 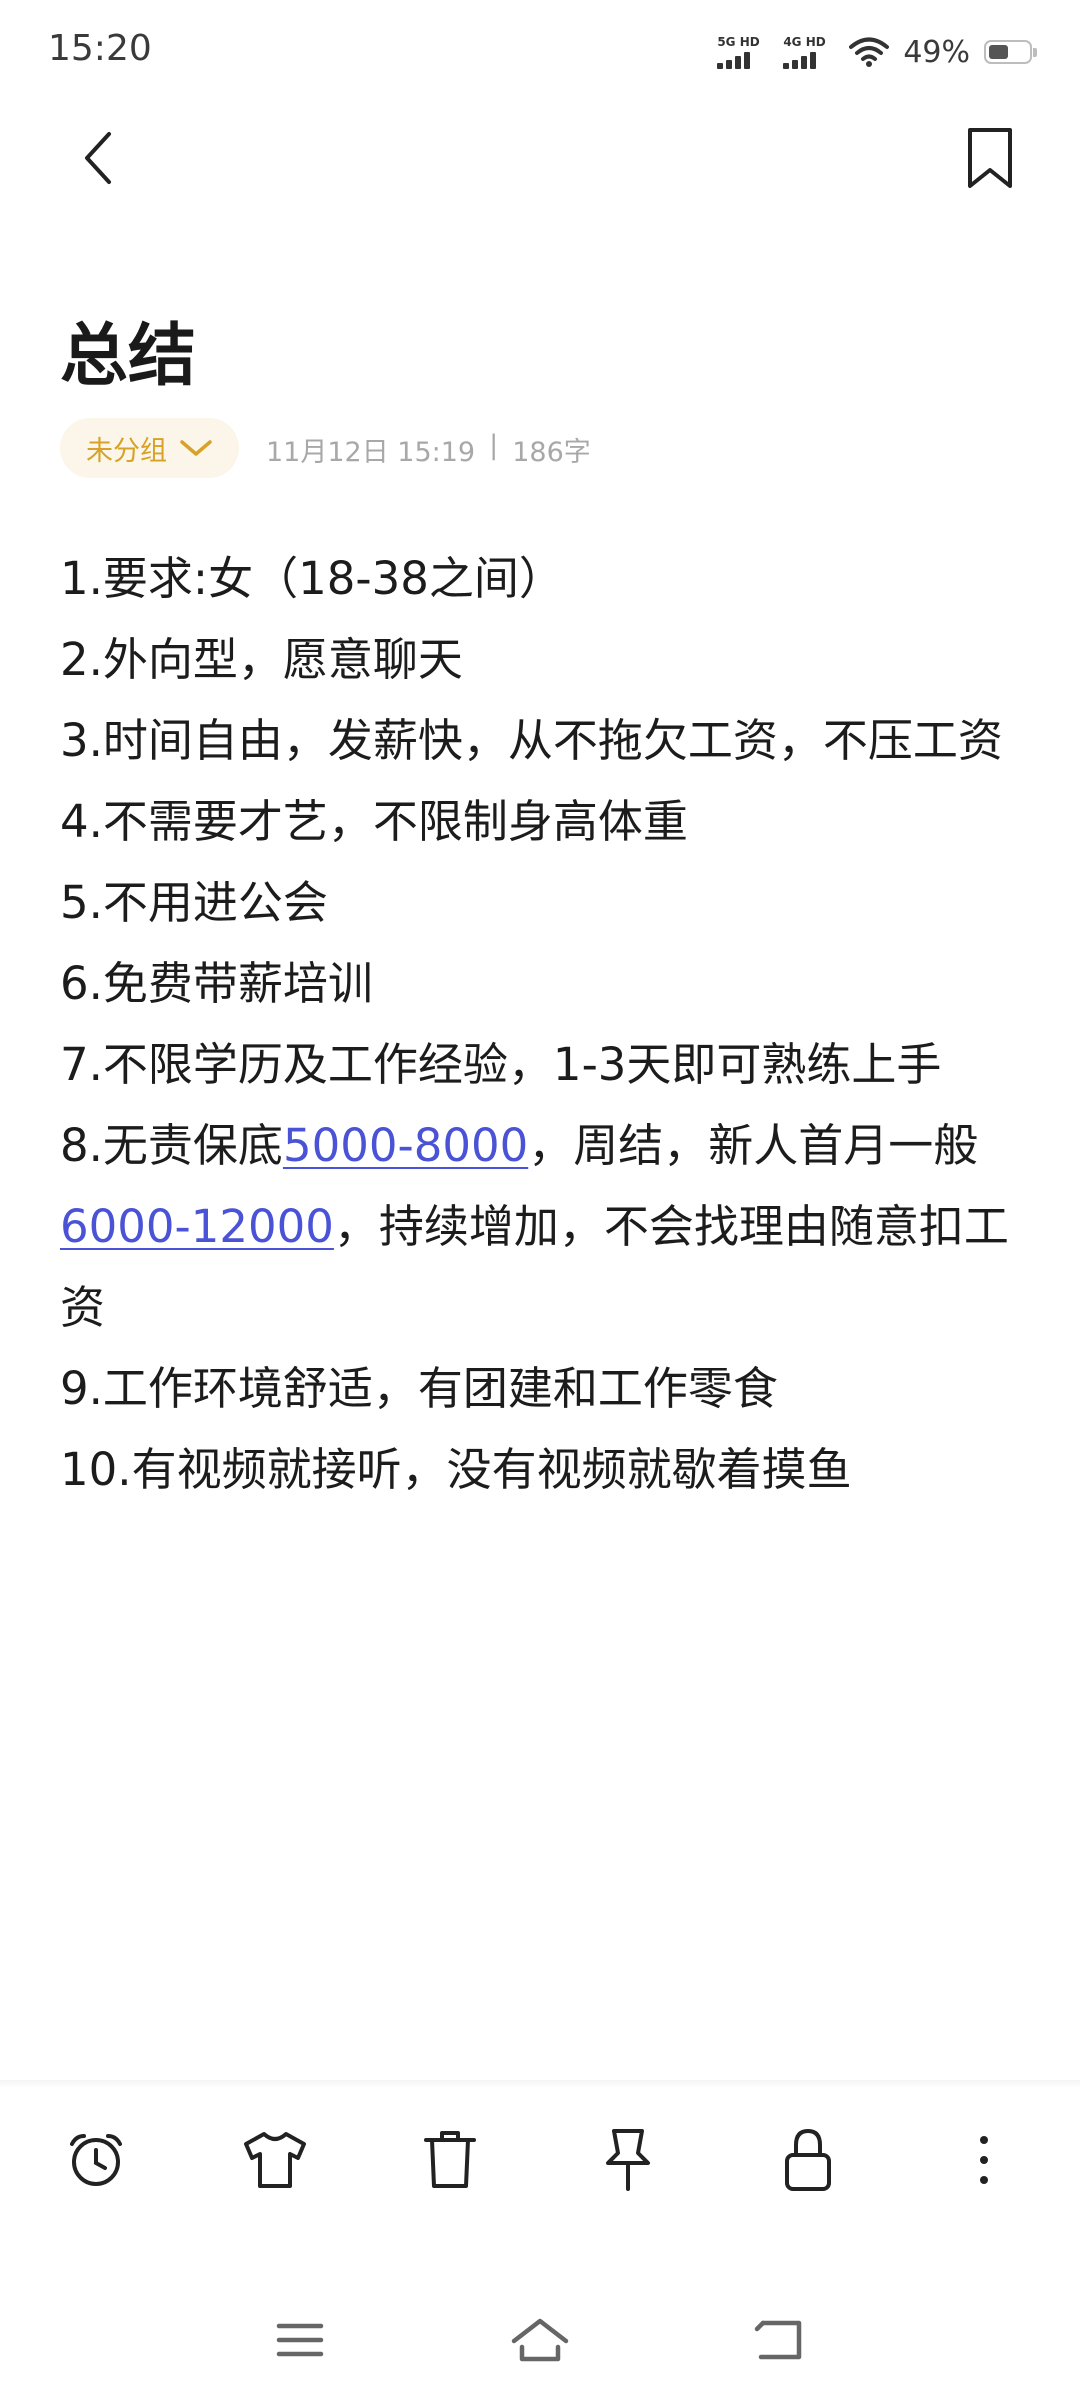 What do you see at coordinates (194, 902) in the screenshot?
I see `note-line: 5.不用进公会` at bounding box center [194, 902].